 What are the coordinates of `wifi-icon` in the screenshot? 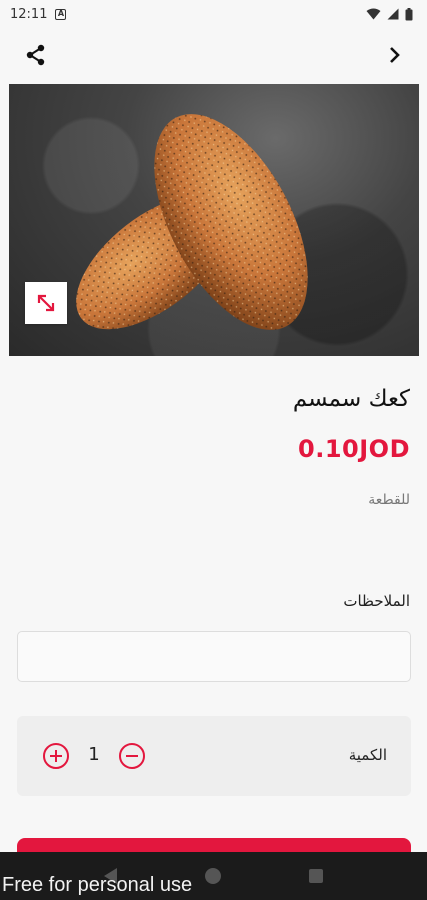 It's located at (373, 14).